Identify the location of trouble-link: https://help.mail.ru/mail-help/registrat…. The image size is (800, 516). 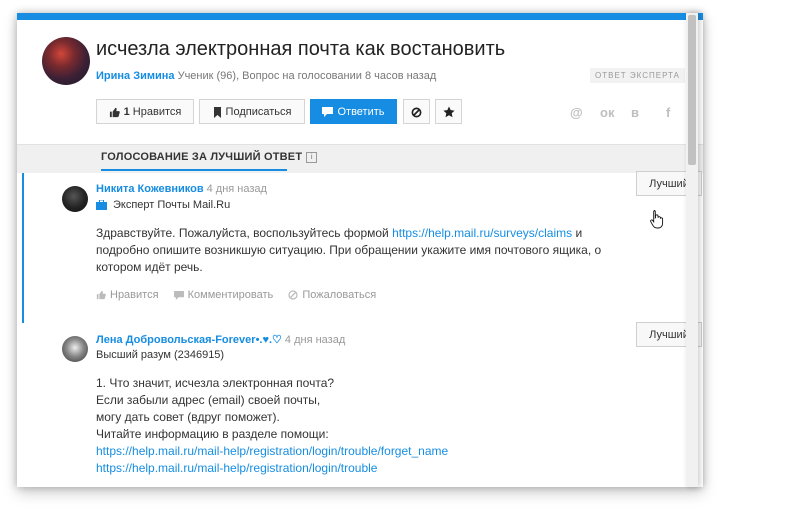
(236, 468).